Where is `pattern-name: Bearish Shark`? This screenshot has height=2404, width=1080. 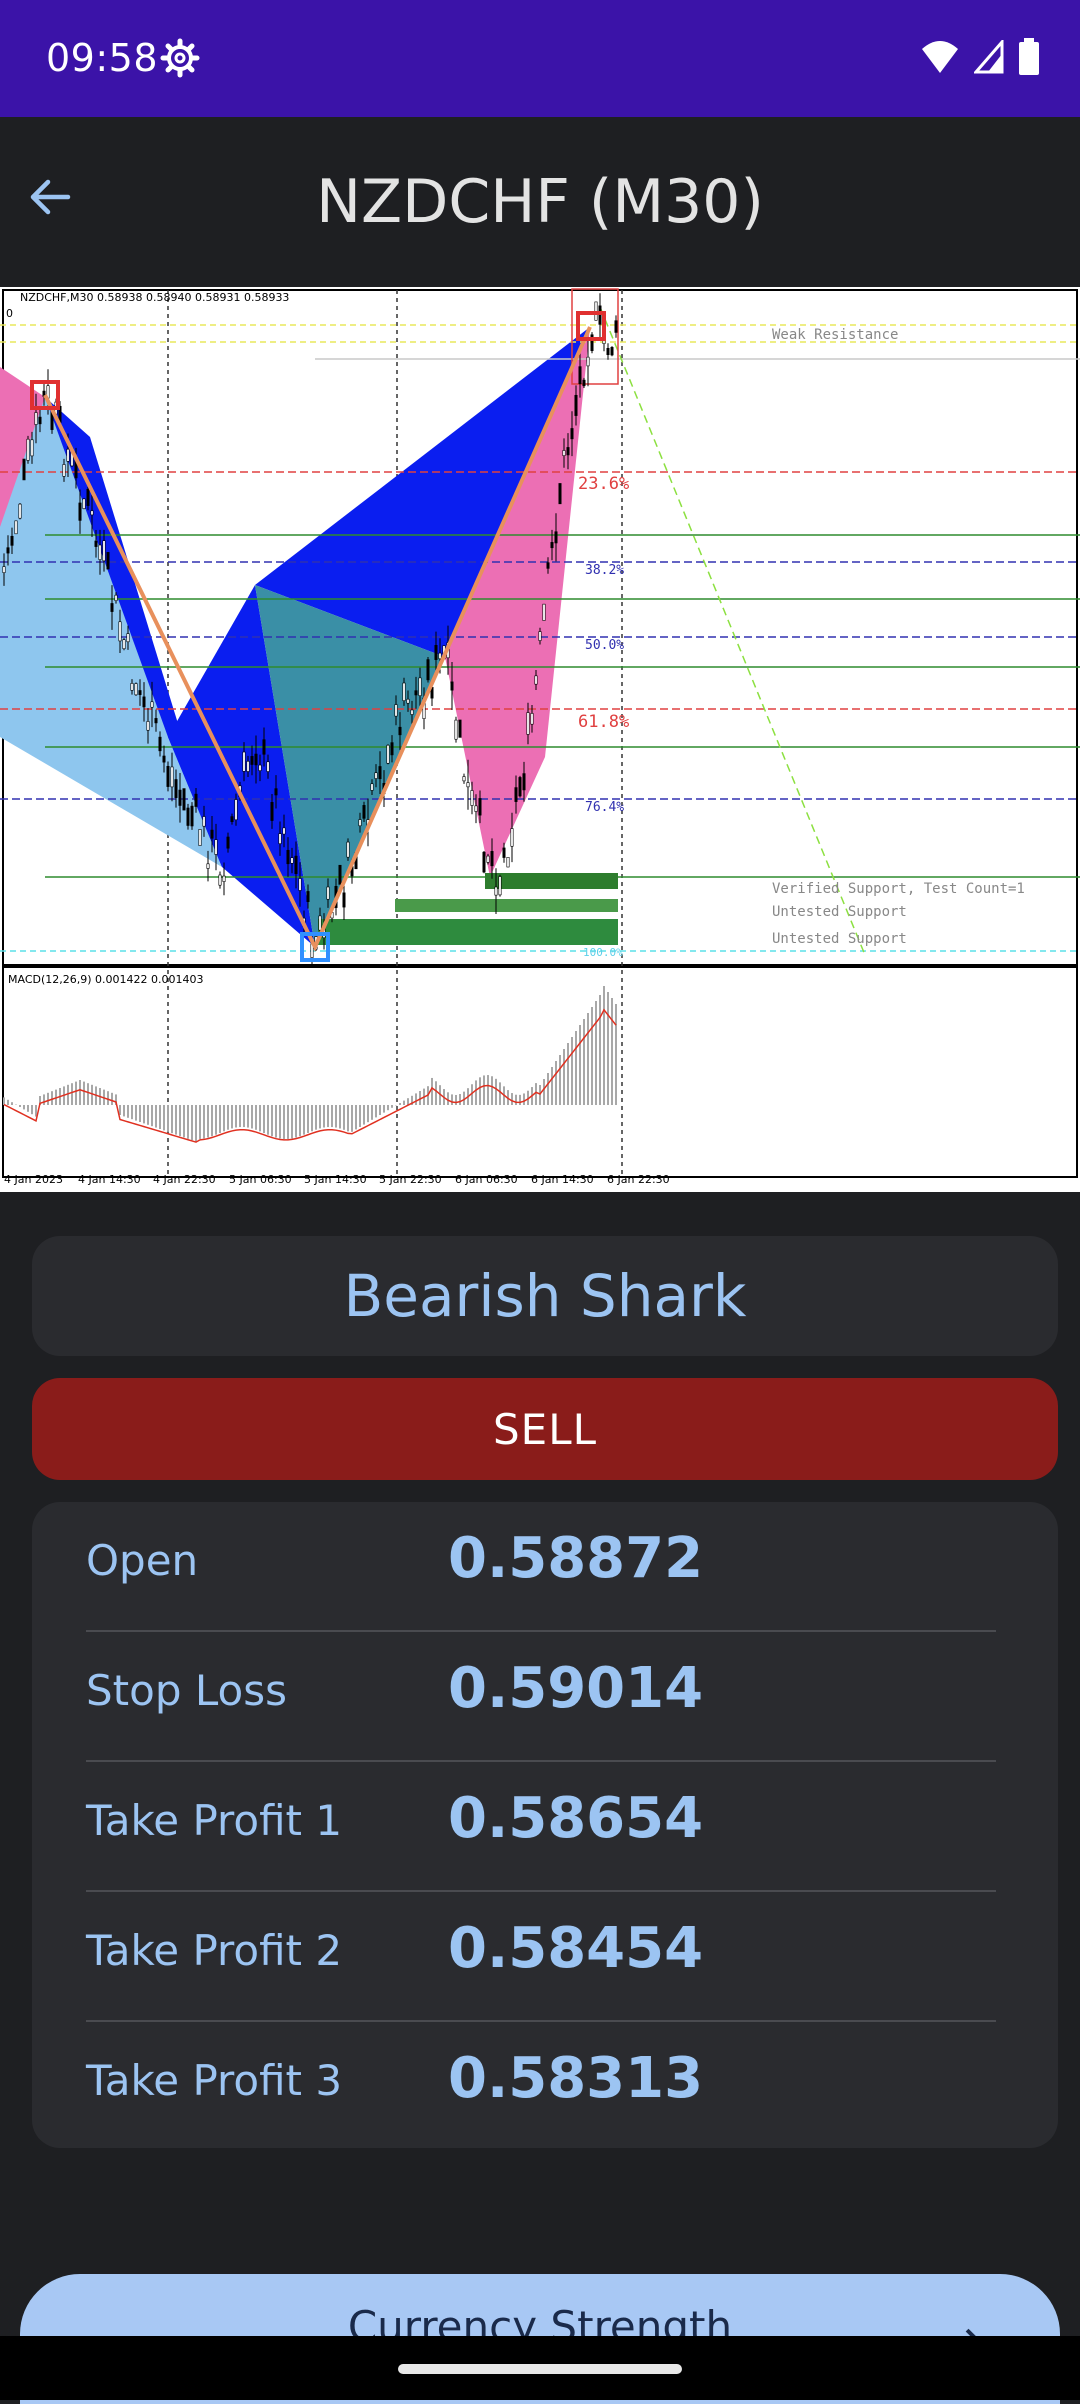 pattern-name: Bearish Shark is located at coordinates (545, 1296).